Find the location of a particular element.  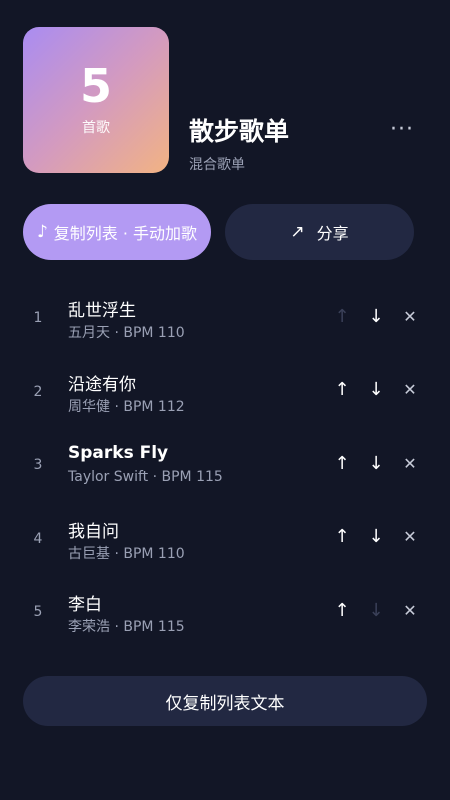

song-index: 4 is located at coordinates (38, 538).